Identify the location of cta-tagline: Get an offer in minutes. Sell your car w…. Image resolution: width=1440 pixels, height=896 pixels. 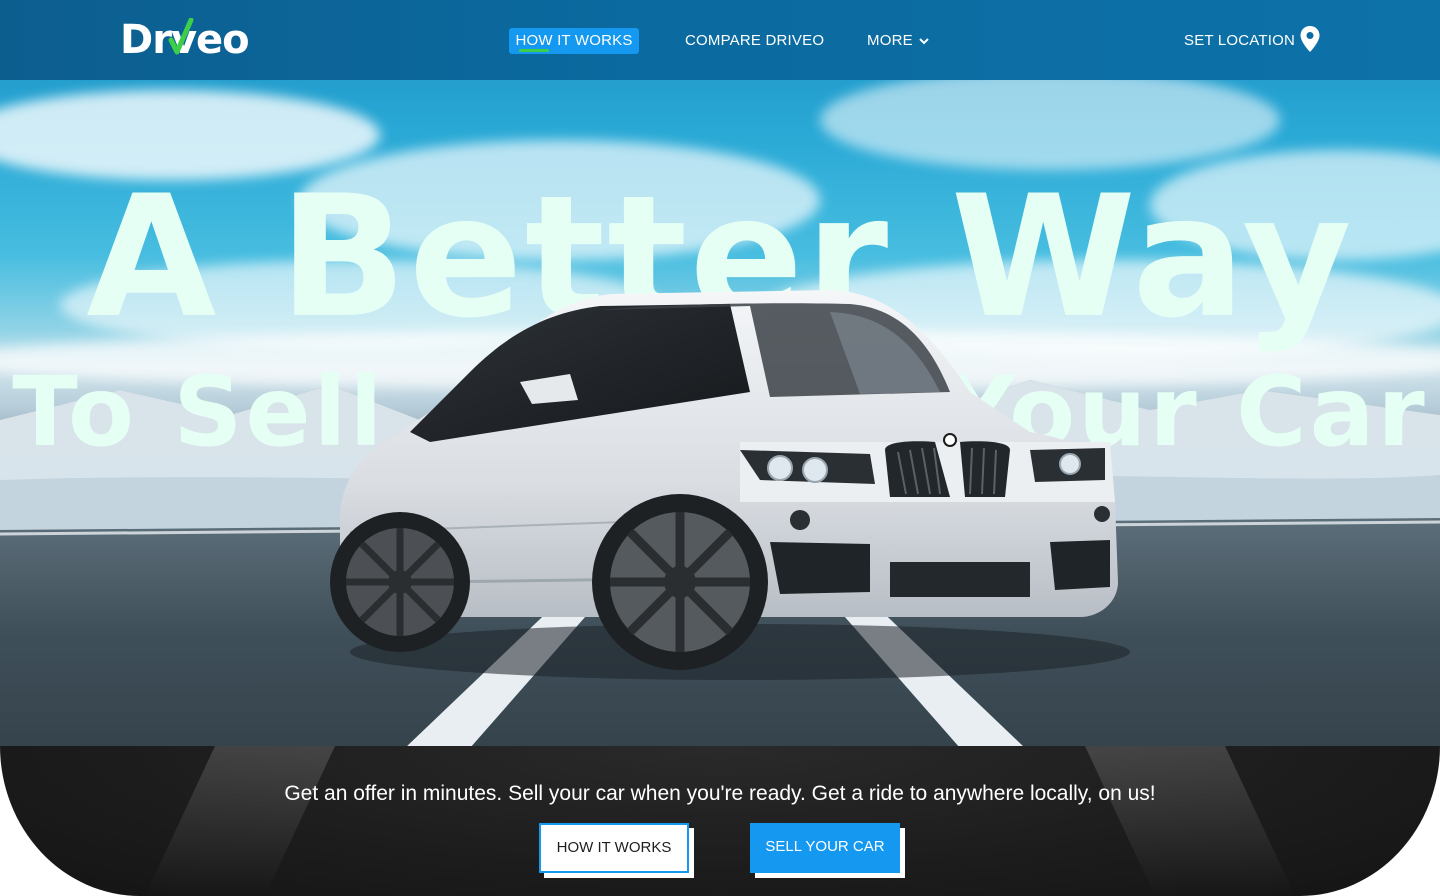
(720, 793).